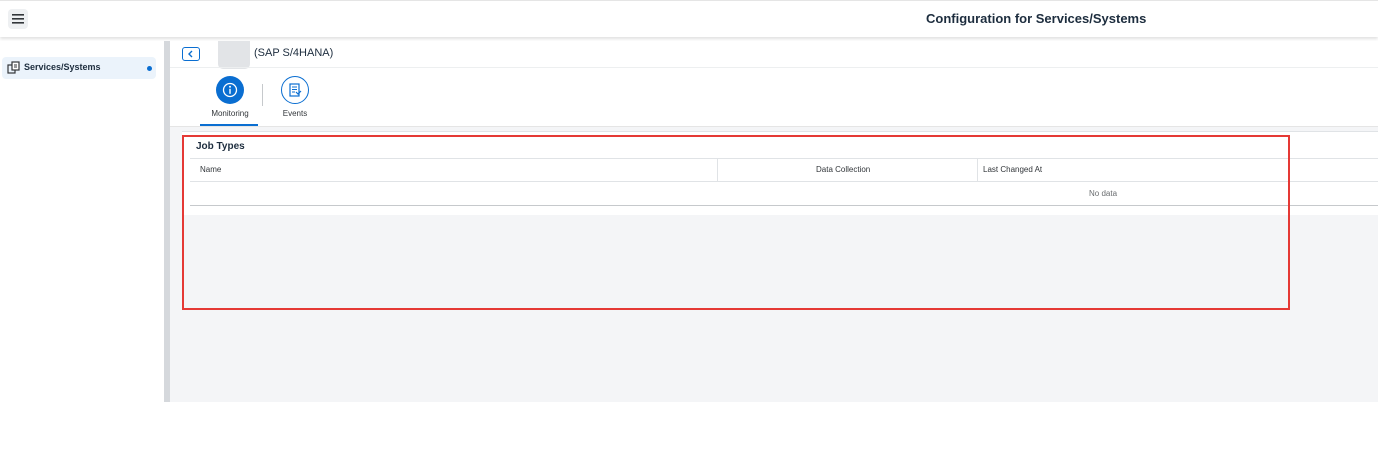  I want to click on tab-label: Events, so click(295, 113).